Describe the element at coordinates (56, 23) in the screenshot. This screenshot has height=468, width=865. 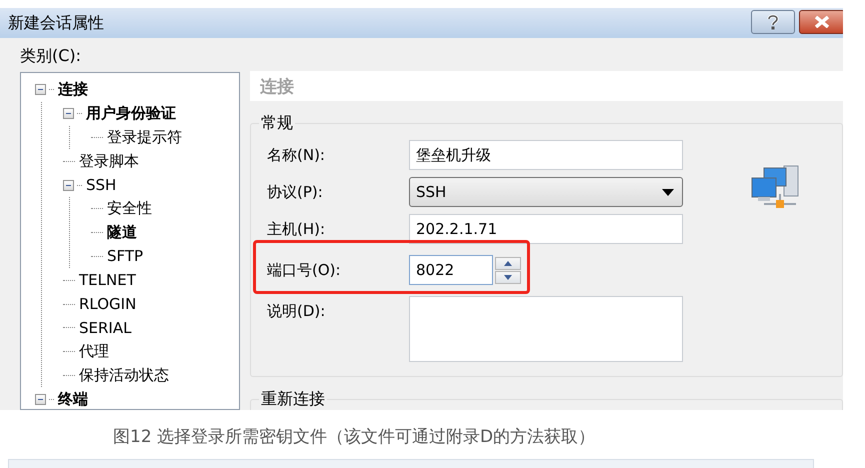
I see `window-title: 新建会话属性` at that location.